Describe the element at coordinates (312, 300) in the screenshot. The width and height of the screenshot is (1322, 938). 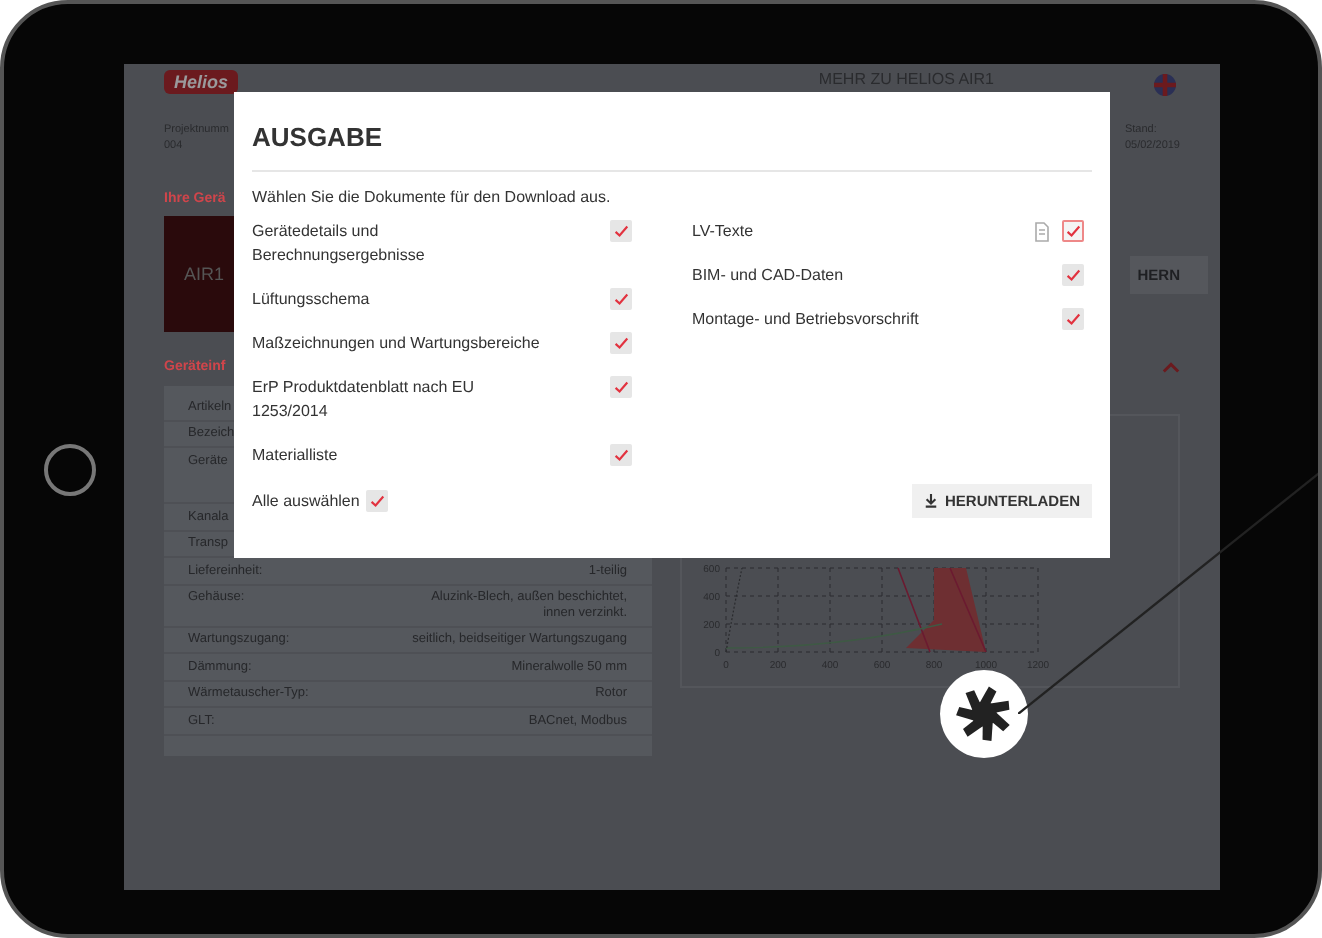
I see `option-label: Lüftungsschema` at that location.